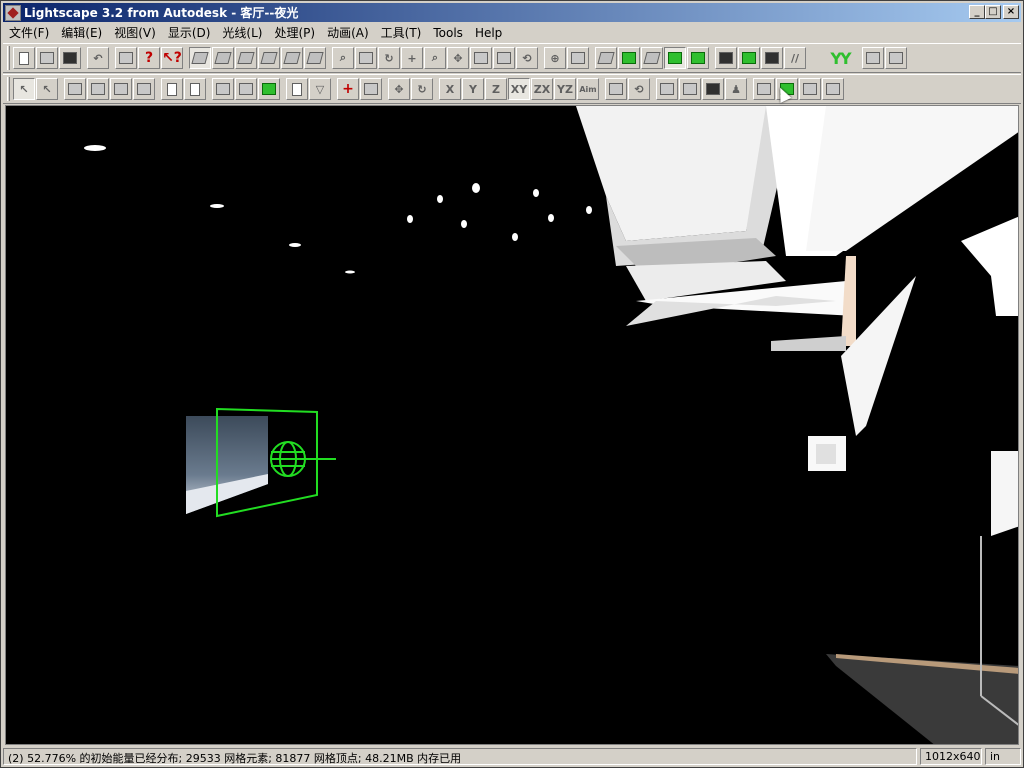  What do you see at coordinates (200, 58) in the screenshot?
I see `view-solid-button` at bounding box center [200, 58].